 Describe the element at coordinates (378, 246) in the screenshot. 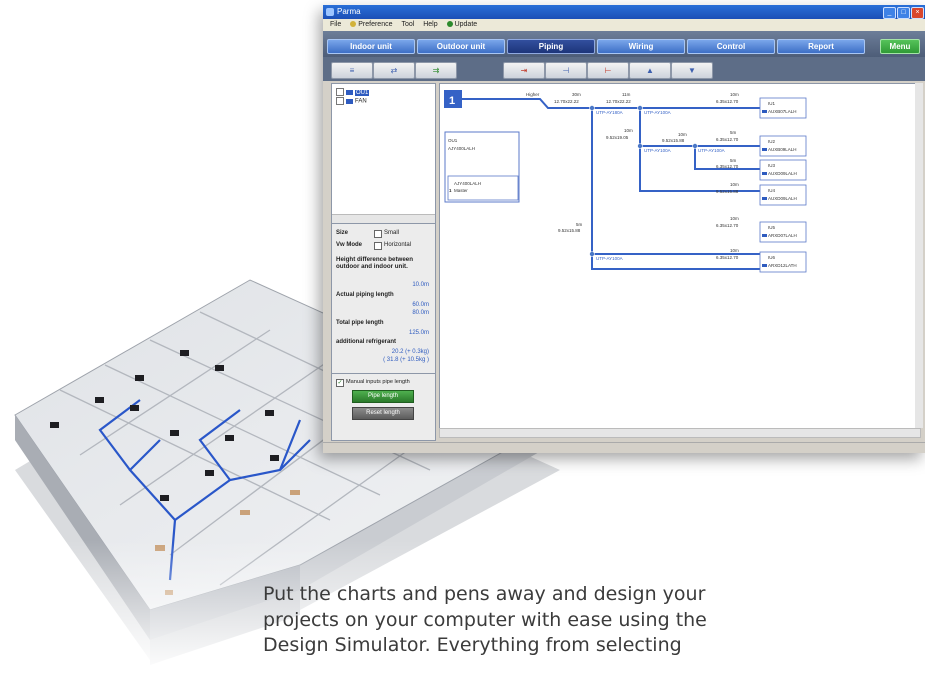

I see `view-horizontal-checkbox` at that location.